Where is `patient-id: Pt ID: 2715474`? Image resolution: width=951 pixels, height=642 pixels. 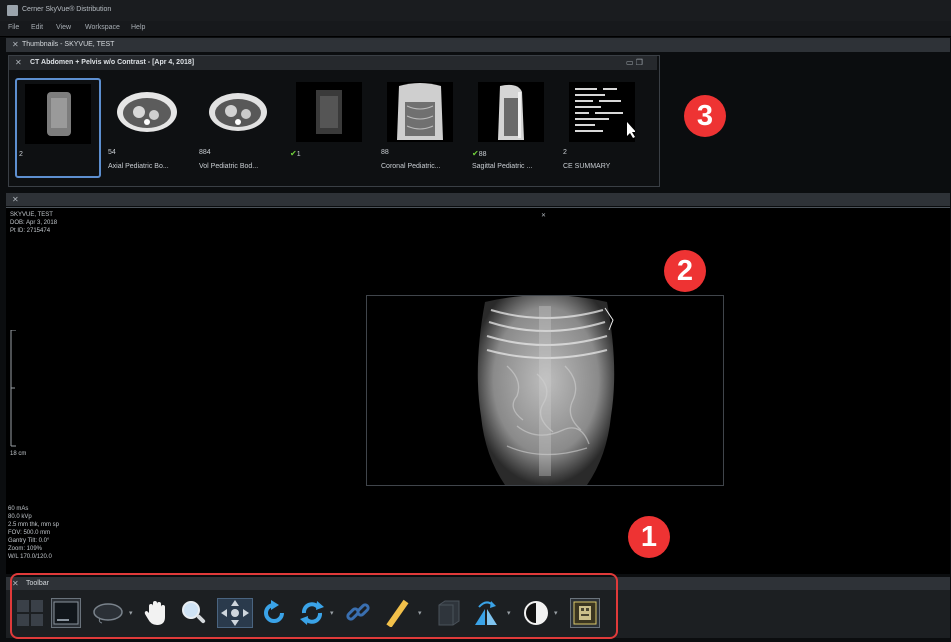
patient-id: Pt ID: 2715474 is located at coordinates (30, 231).